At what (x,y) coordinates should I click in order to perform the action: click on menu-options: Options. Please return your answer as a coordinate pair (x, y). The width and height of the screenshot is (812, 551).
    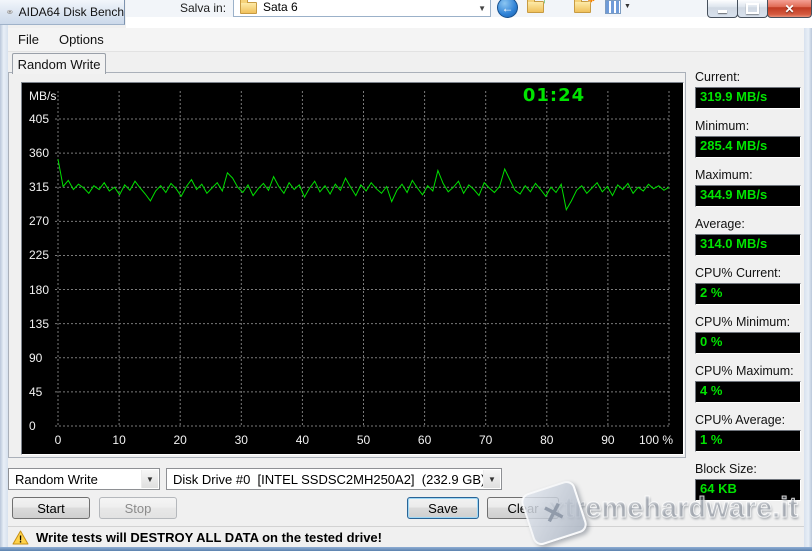
    Looking at the image, I should click on (81, 39).